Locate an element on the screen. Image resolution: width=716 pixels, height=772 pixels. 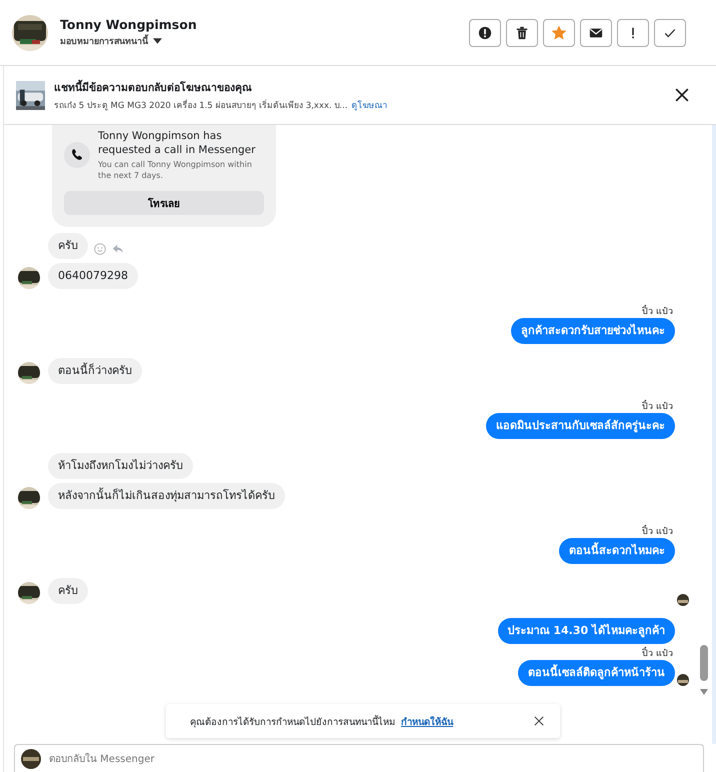
envelope-icon is located at coordinates (596, 33).